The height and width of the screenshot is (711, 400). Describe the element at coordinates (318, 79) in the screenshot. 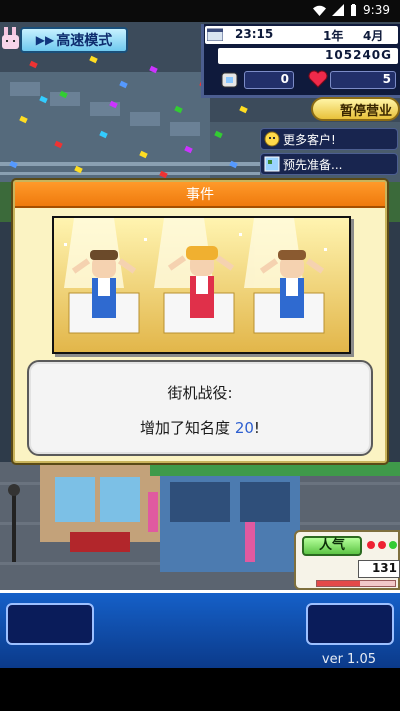

I see `heart-icon` at that location.